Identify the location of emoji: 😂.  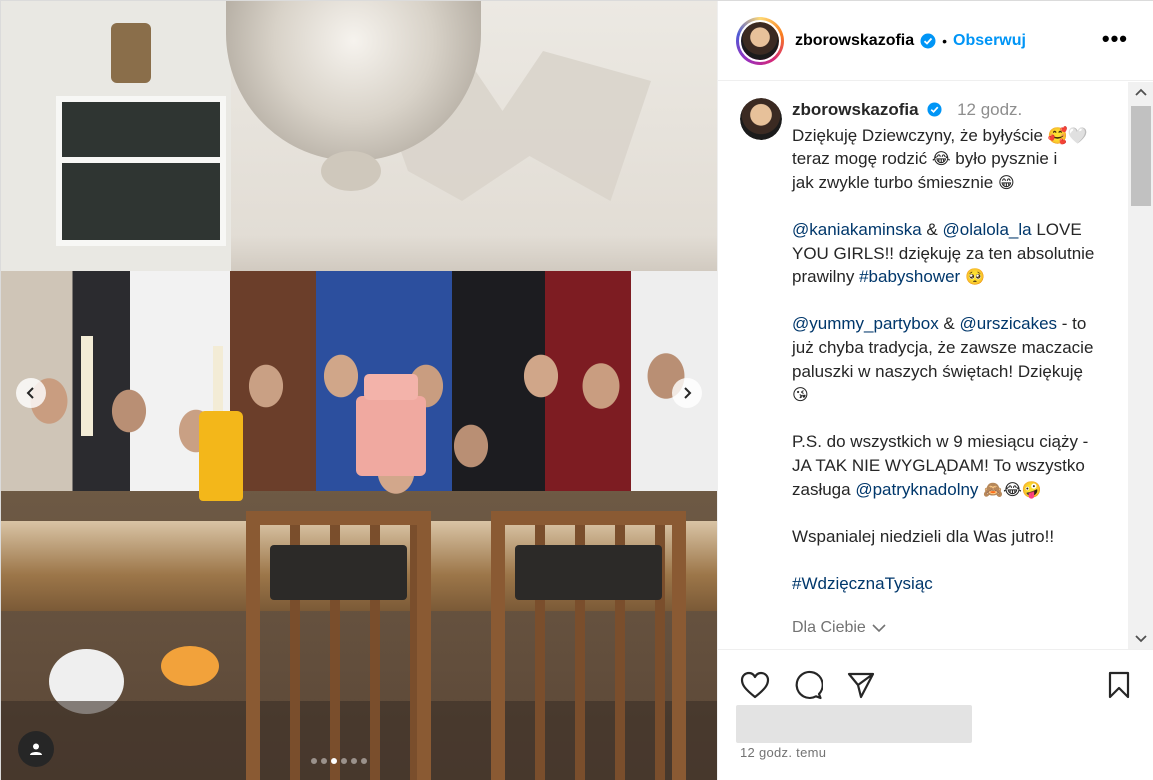
(941, 159).